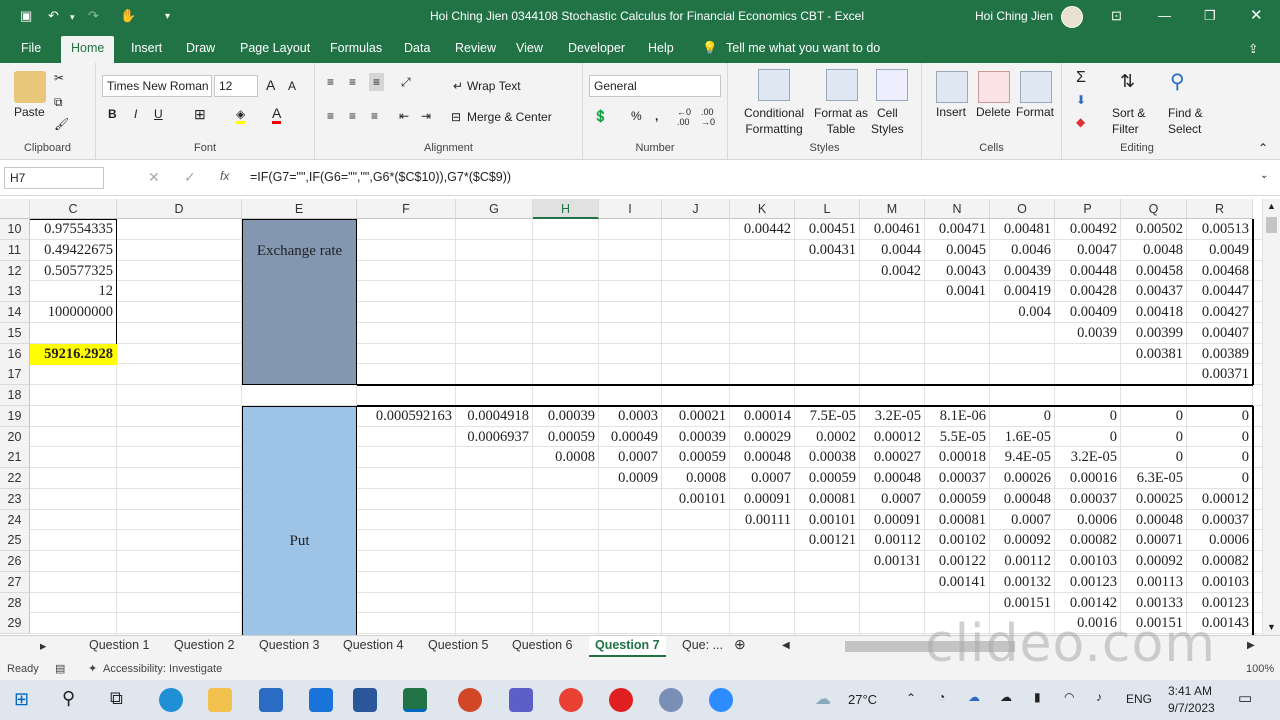 This screenshot has width=1280, height=720. I want to click on cell-q24: 0.00048, so click(1154, 520).